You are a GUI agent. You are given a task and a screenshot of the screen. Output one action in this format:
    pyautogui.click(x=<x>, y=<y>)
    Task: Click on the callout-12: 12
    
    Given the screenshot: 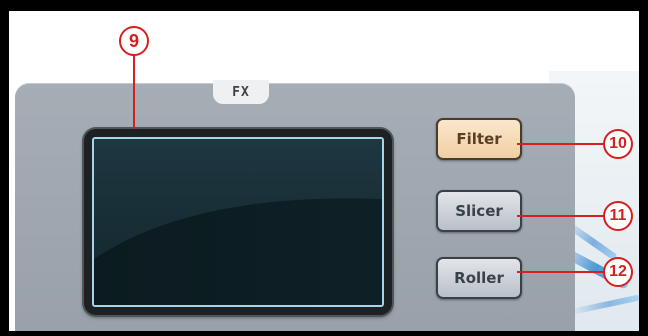 What is the action you would take?
    pyautogui.click(x=618, y=272)
    